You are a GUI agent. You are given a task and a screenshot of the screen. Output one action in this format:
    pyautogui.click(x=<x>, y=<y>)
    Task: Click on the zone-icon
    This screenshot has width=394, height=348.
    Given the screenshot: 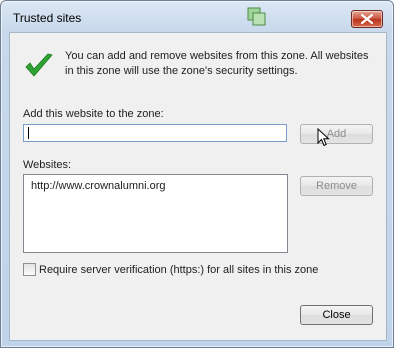 What is the action you would take?
    pyautogui.click(x=257, y=17)
    